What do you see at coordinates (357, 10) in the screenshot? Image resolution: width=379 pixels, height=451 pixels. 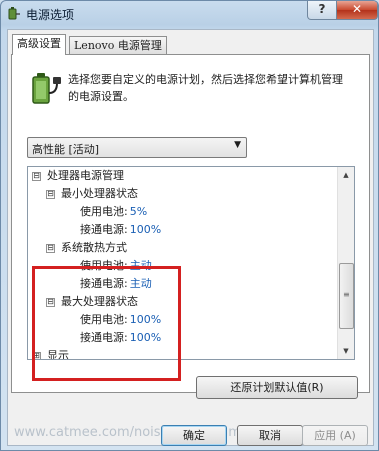 I see `close-button: ✕` at bounding box center [357, 10].